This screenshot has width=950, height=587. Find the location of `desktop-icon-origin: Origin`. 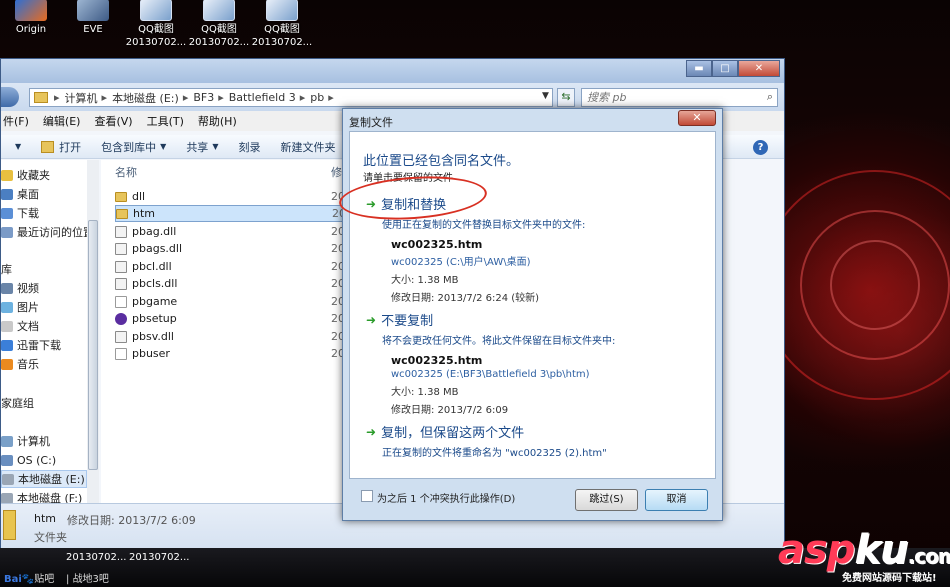

desktop-icon-origin: Origin is located at coordinates (31, 18).